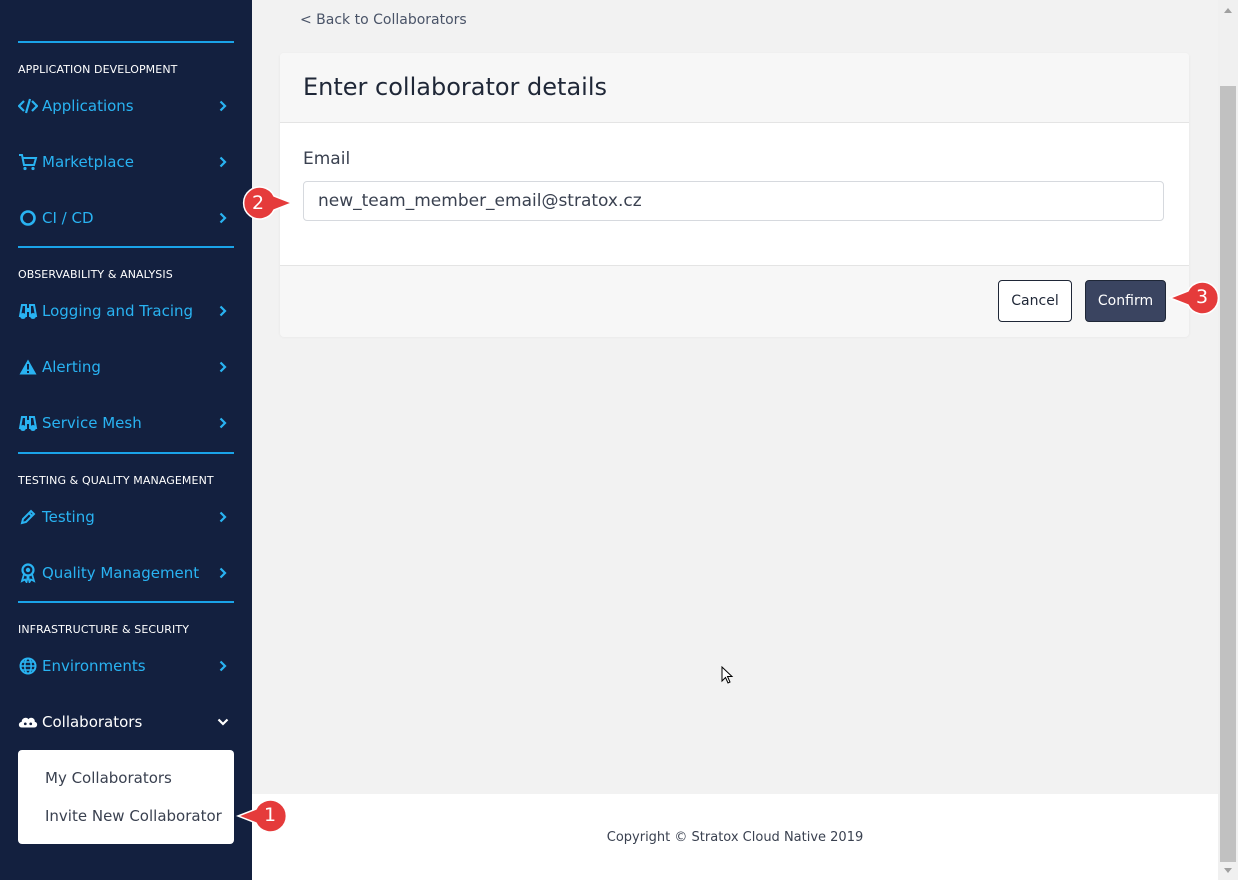 Image resolution: width=1238 pixels, height=880 pixels. Describe the element at coordinates (95, 274) in the screenshot. I see `section-title-observability: OBSERVABILITY & ANALYSIS` at that location.